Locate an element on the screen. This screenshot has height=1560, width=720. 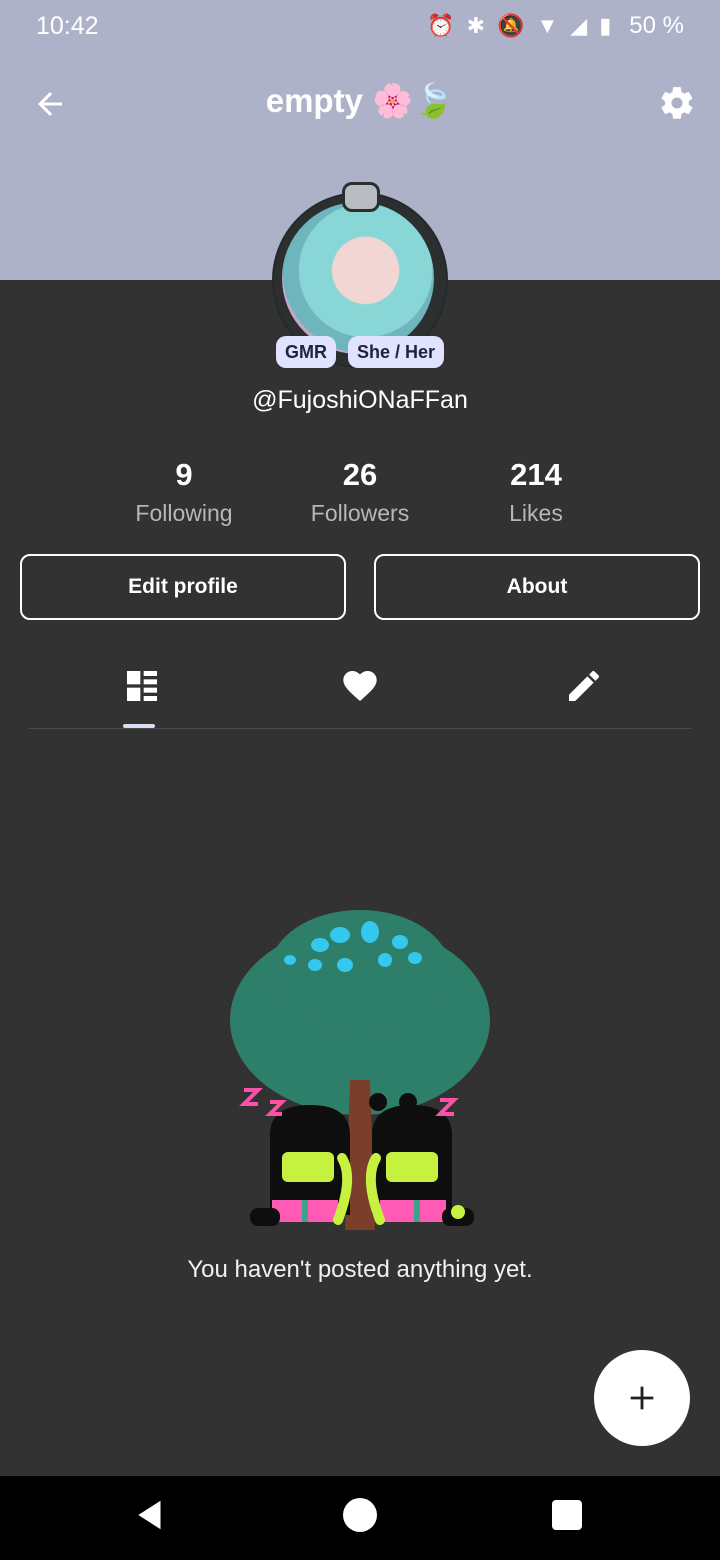
badge-pronouns: She / Her is located at coordinates (396, 352).